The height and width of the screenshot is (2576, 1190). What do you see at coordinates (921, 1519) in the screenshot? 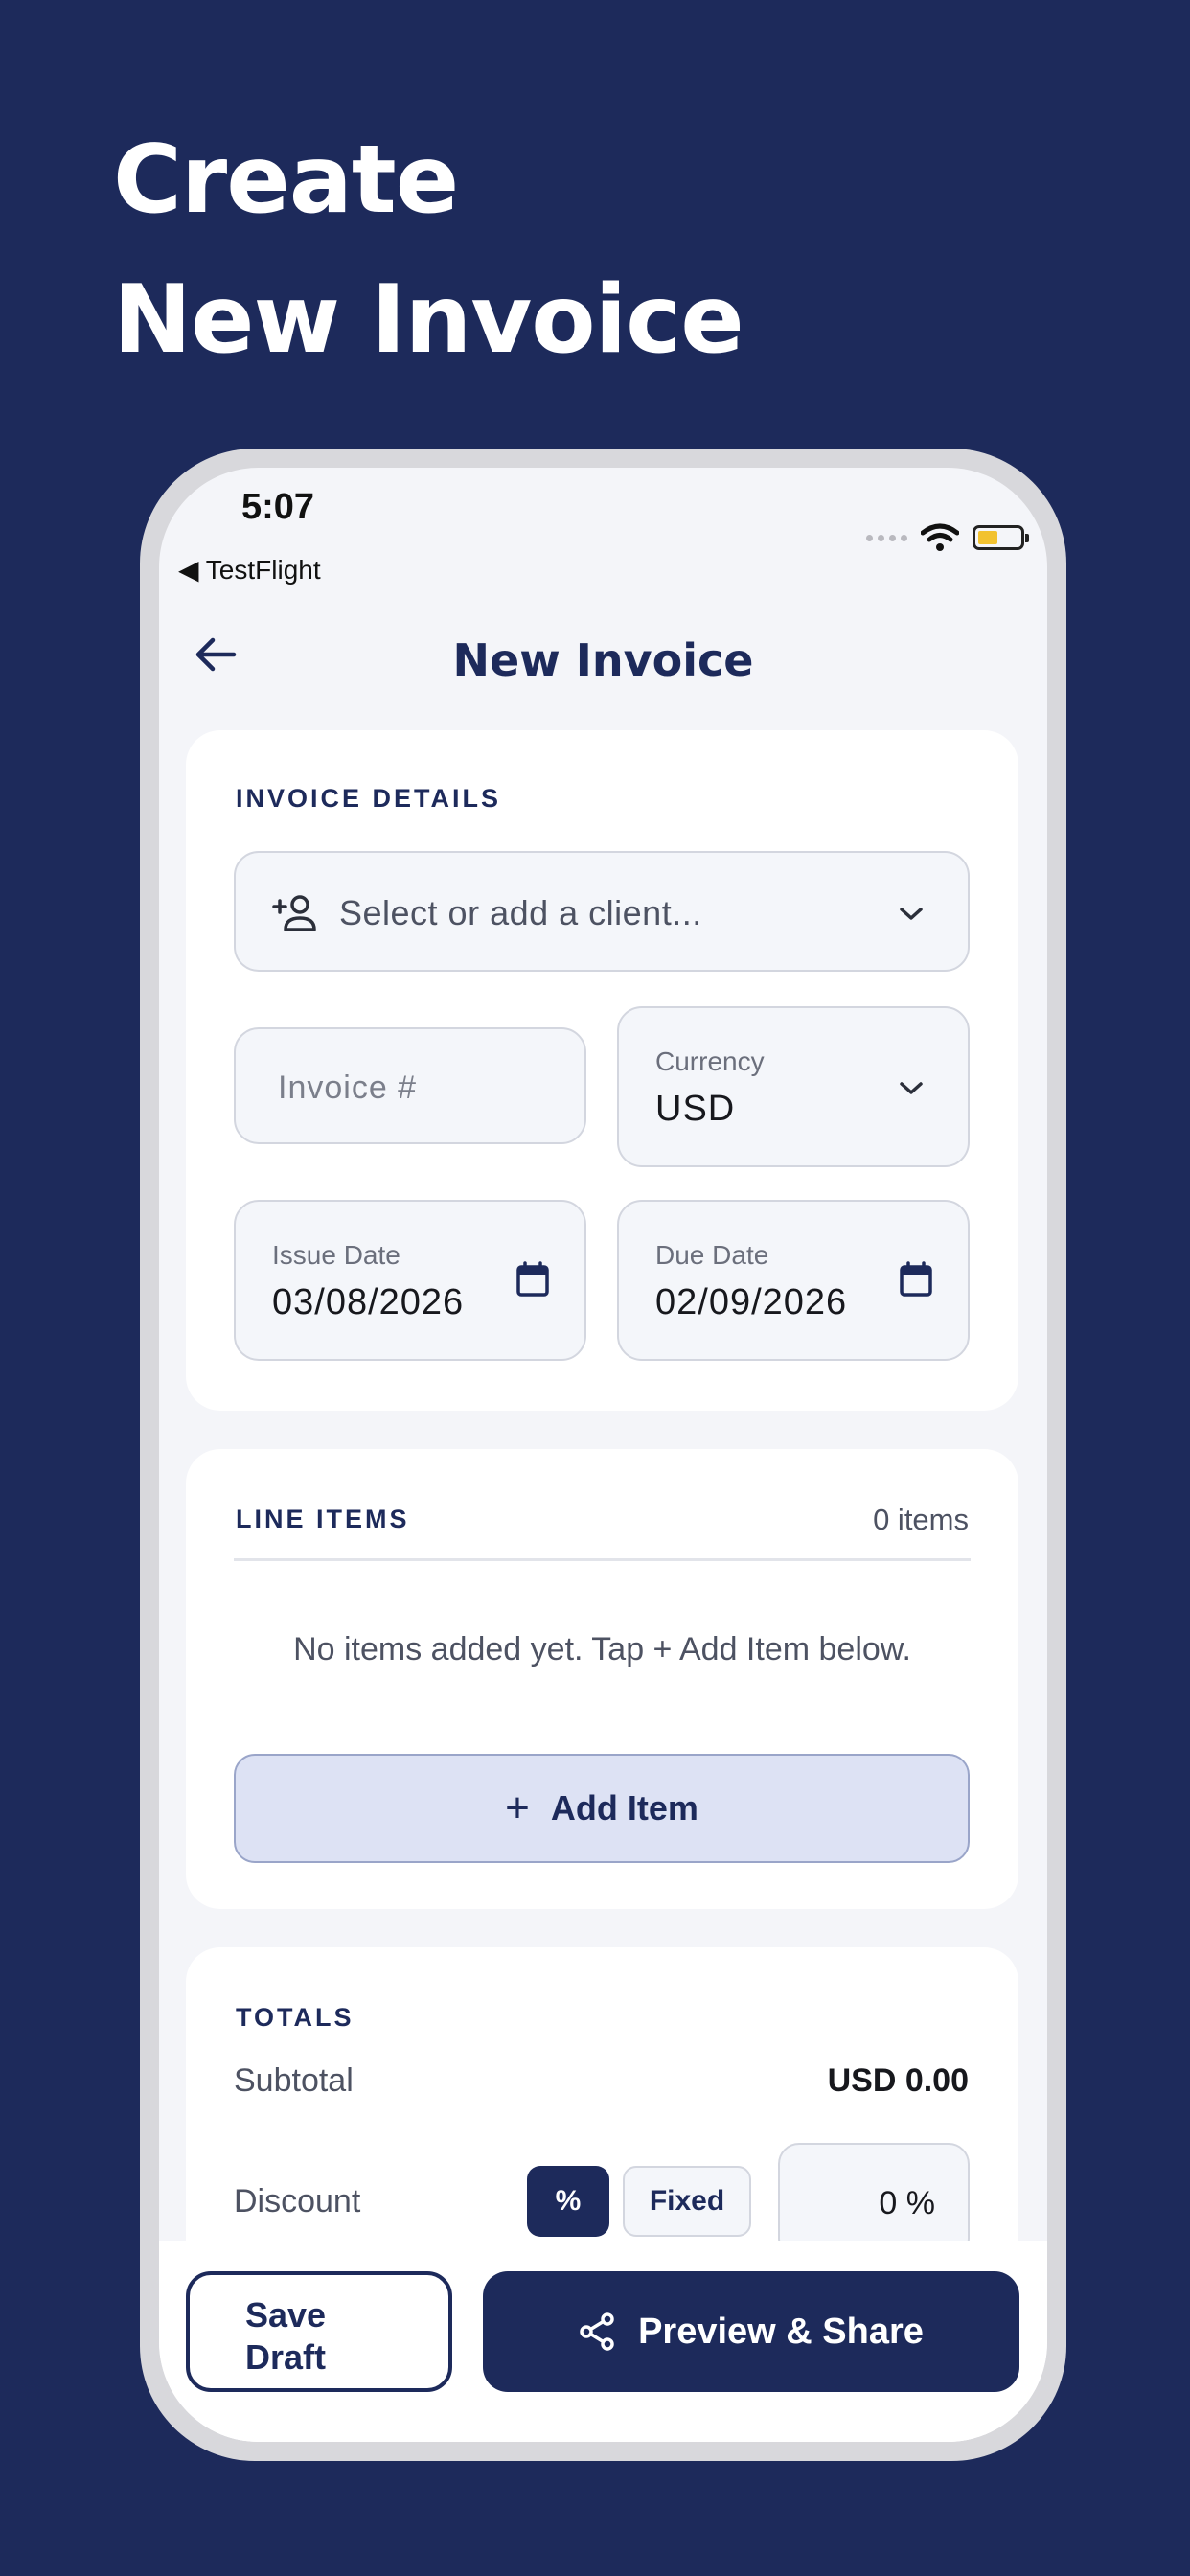
I see `items-count: 0 items` at bounding box center [921, 1519].